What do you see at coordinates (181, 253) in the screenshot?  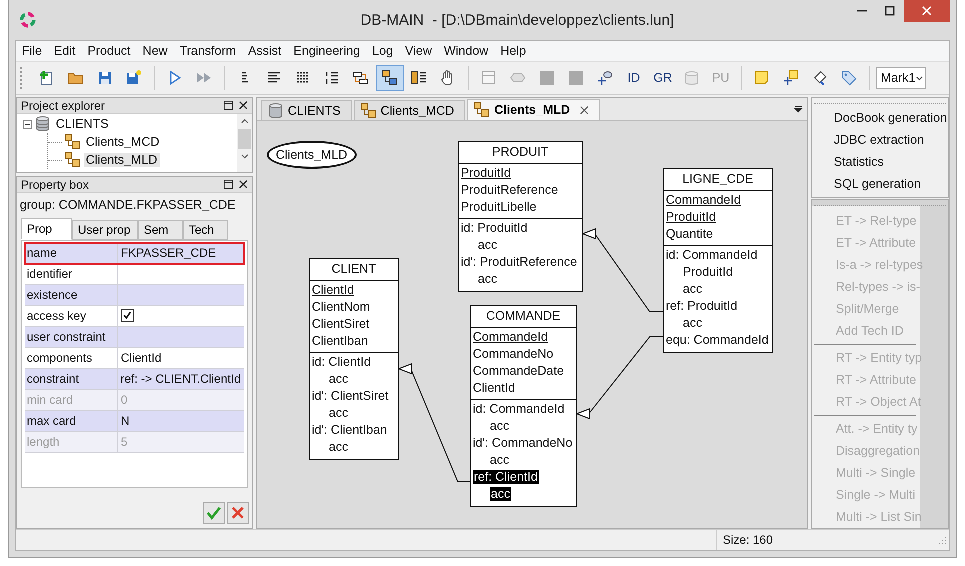 I see `property-value: FKPASSER_CDE` at bounding box center [181, 253].